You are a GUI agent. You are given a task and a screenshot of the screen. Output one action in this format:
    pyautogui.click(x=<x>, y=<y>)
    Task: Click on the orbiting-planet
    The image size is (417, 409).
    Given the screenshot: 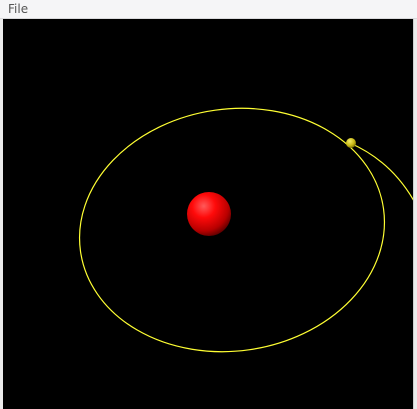 What is the action you would take?
    pyautogui.click(x=351, y=143)
    